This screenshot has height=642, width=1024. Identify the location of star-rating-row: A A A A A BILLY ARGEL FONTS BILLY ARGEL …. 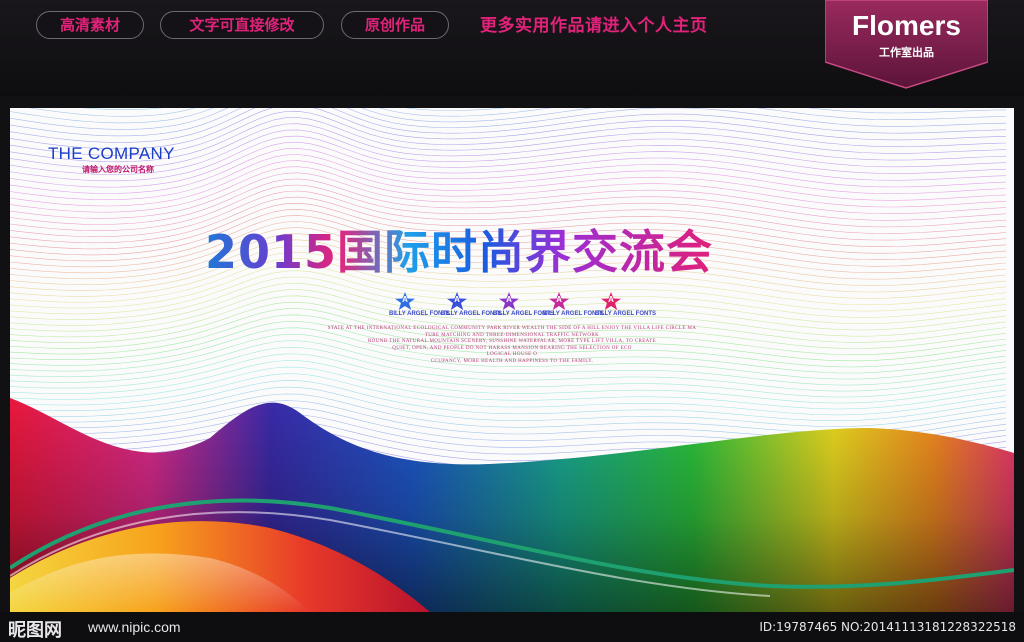
(522, 307).